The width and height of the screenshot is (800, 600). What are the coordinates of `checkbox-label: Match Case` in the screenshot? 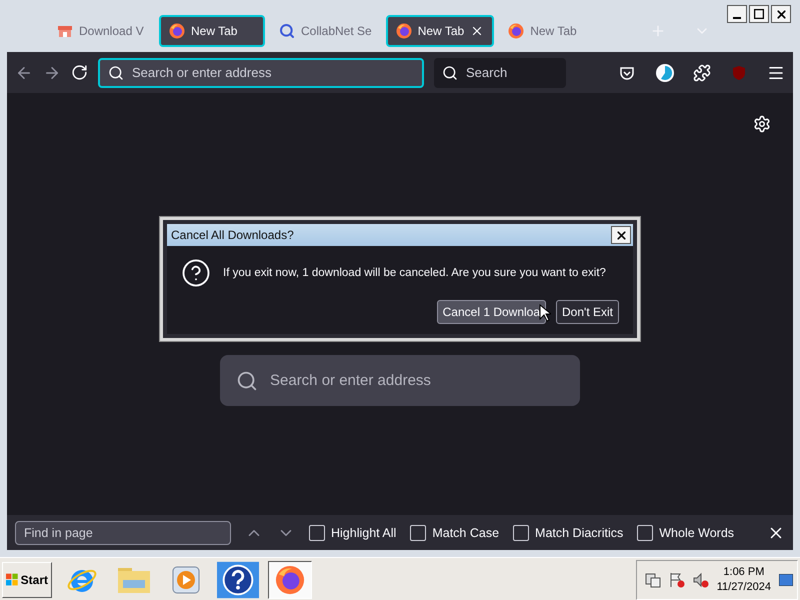 It's located at (466, 533).